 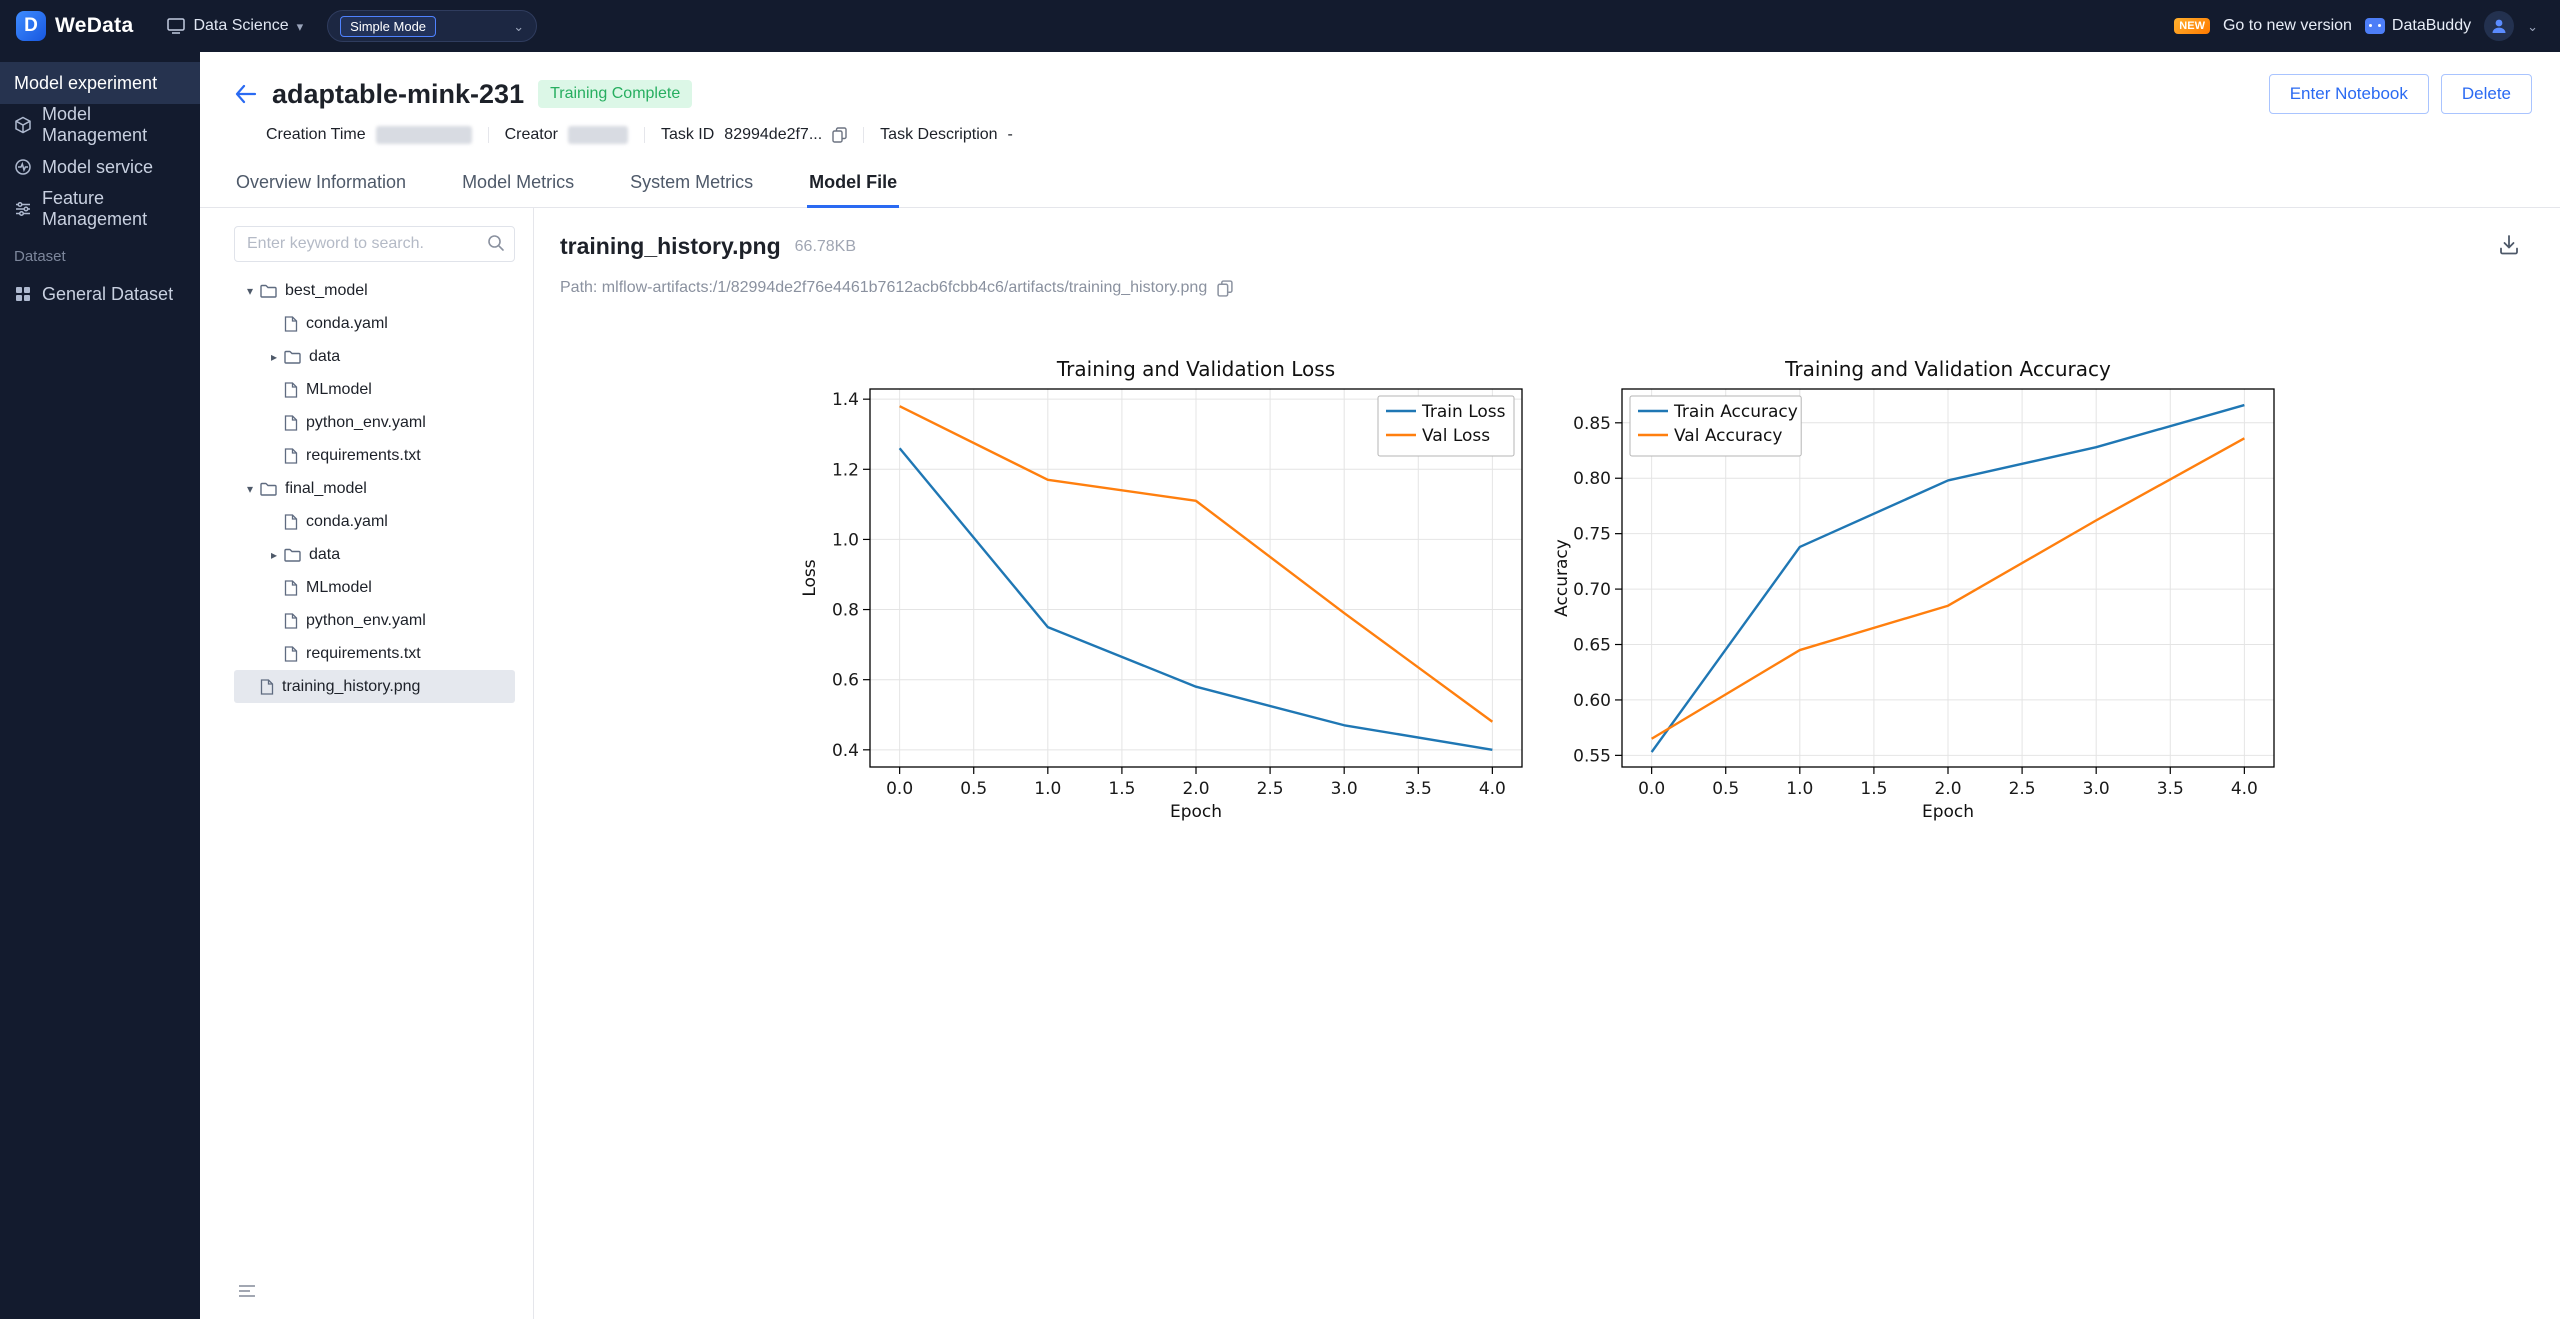 What do you see at coordinates (518, 185) in the screenshot?
I see `tab-model-metrics: Model Metrics` at bounding box center [518, 185].